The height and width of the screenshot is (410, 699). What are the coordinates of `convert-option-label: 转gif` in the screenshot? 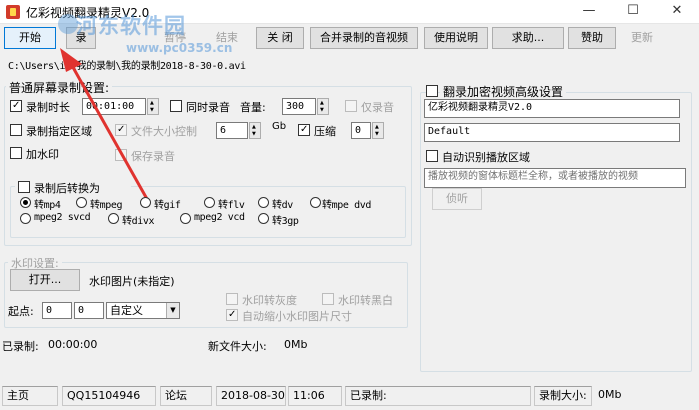 It's located at (167, 205).